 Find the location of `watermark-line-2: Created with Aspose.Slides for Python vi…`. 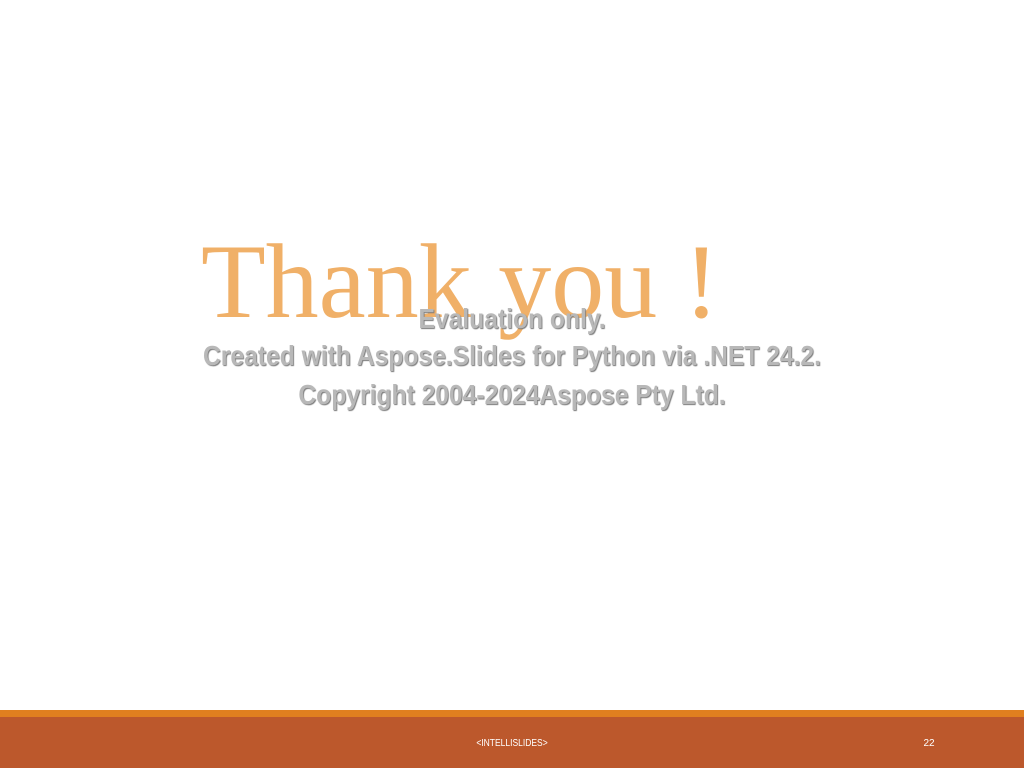

watermark-line-2: Created with Aspose.Slides for Python vi… is located at coordinates (511, 355).